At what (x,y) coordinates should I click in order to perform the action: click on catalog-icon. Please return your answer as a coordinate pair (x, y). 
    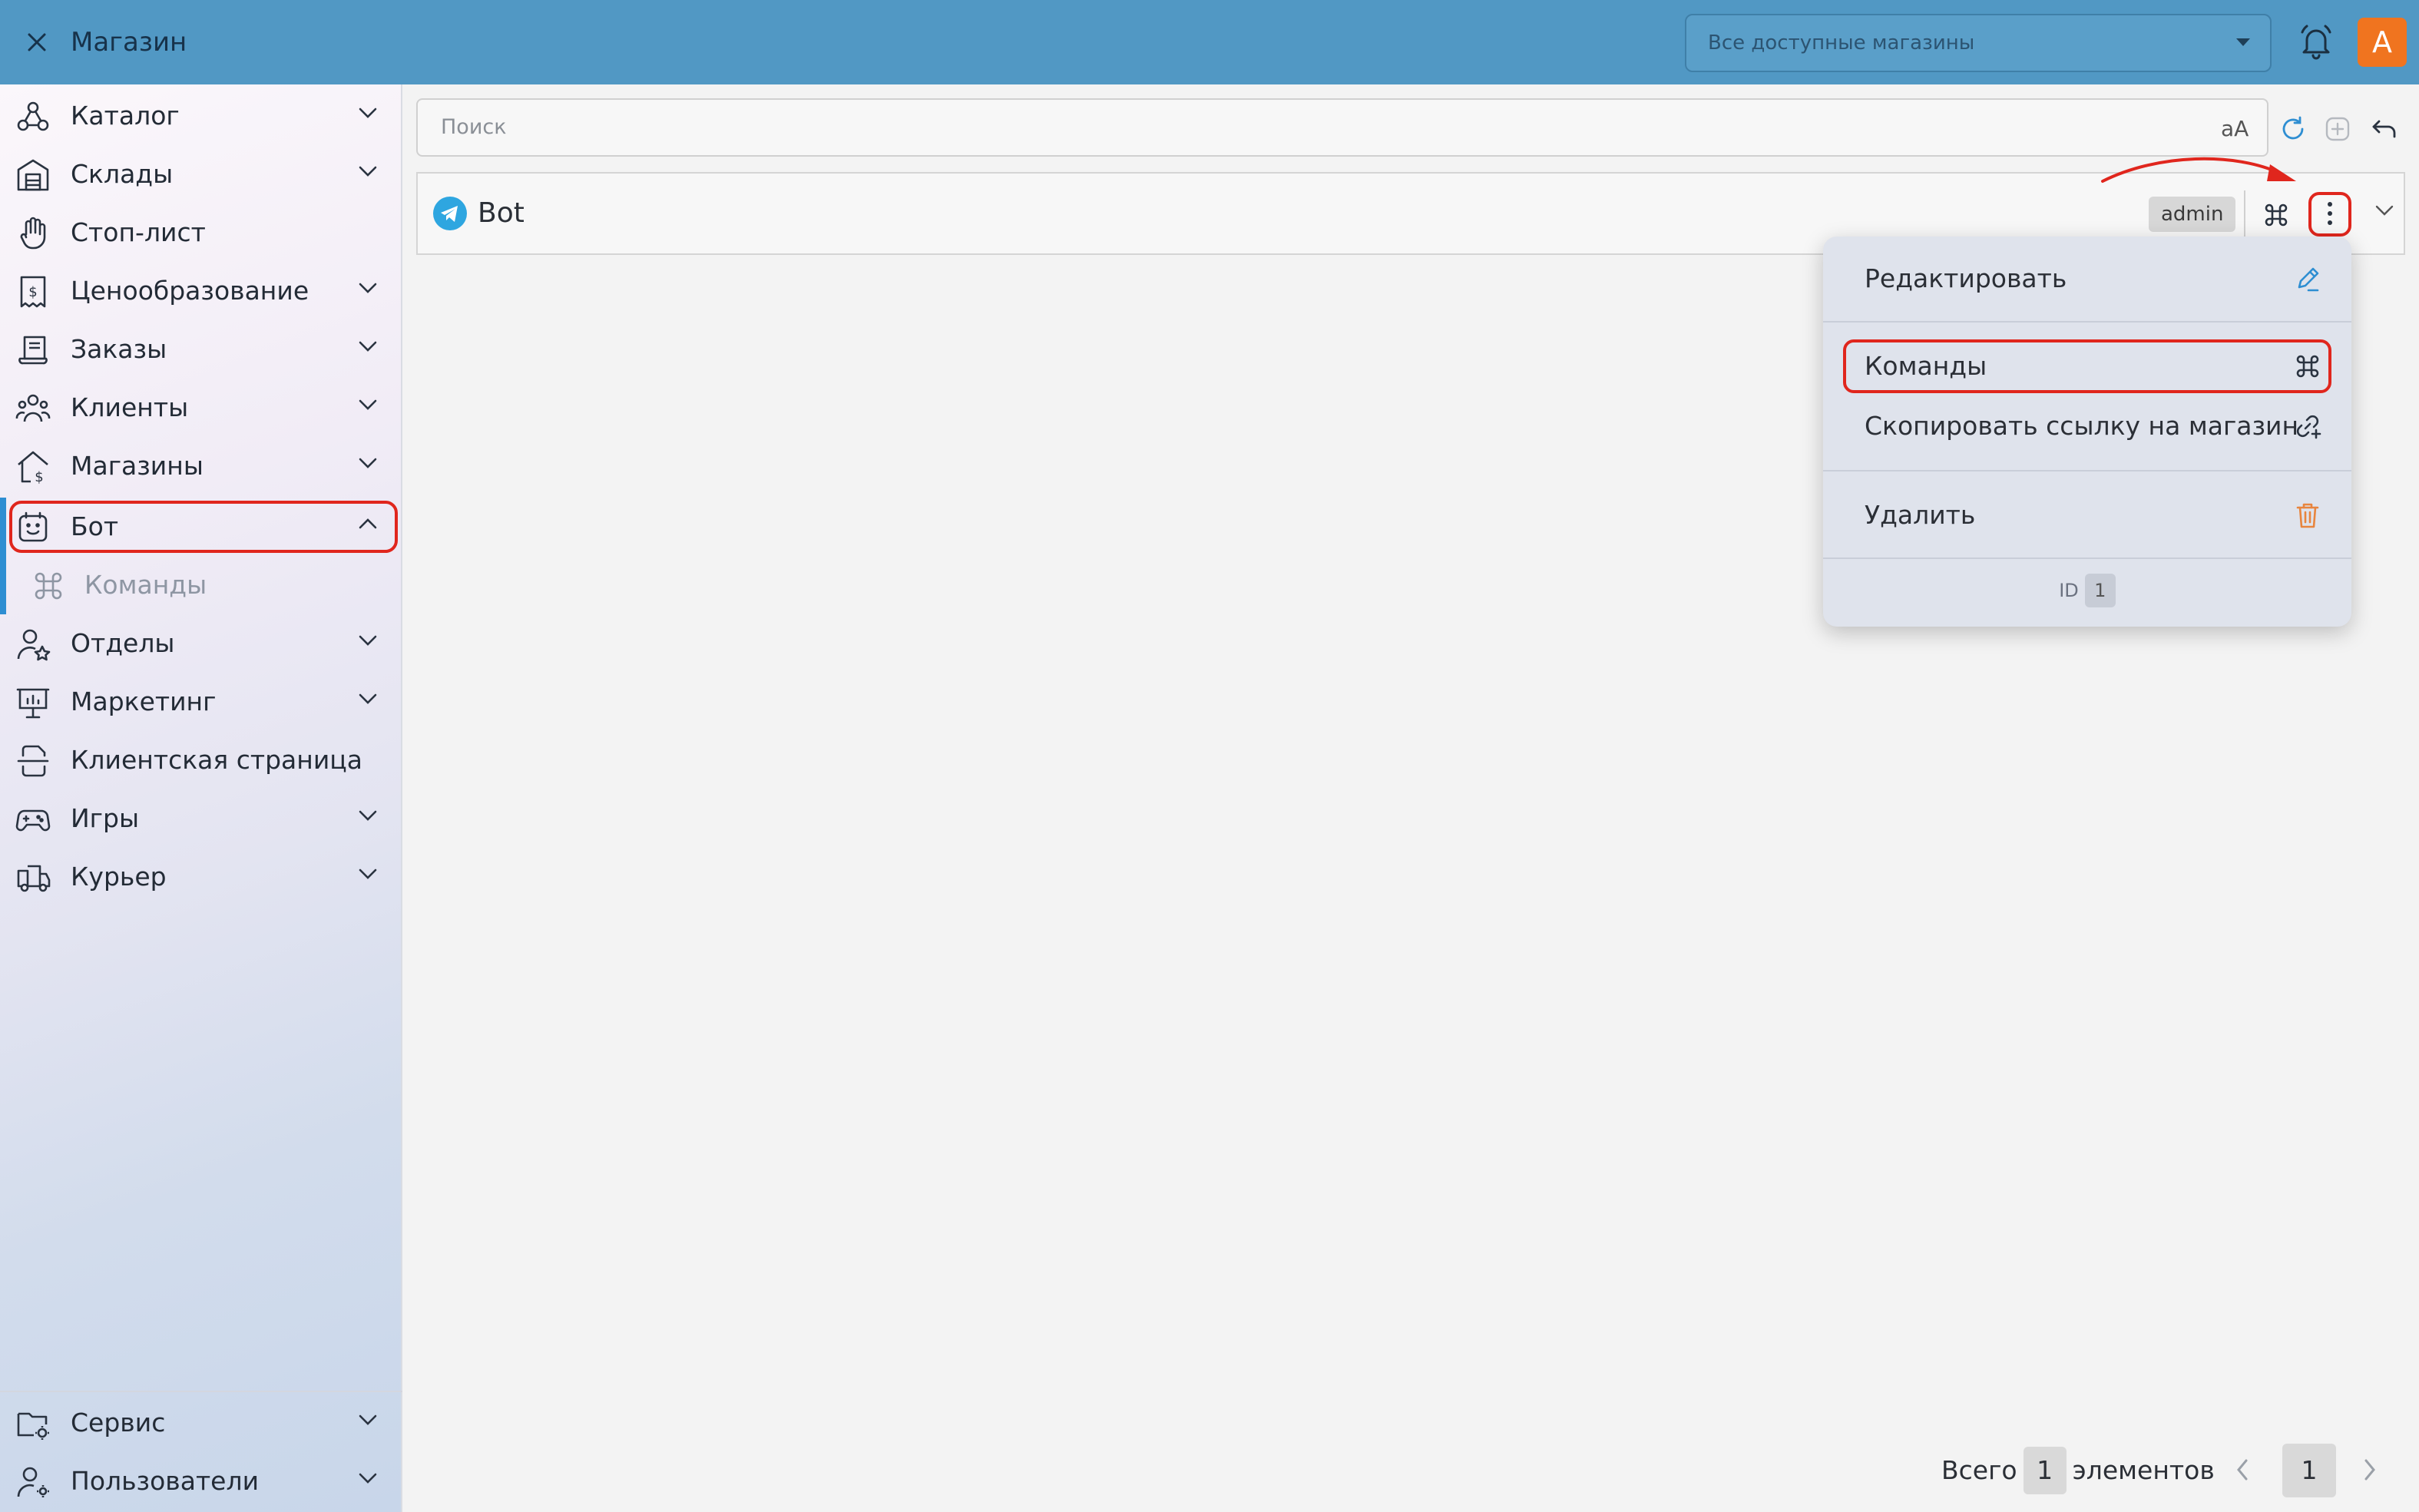
    Looking at the image, I should click on (33, 116).